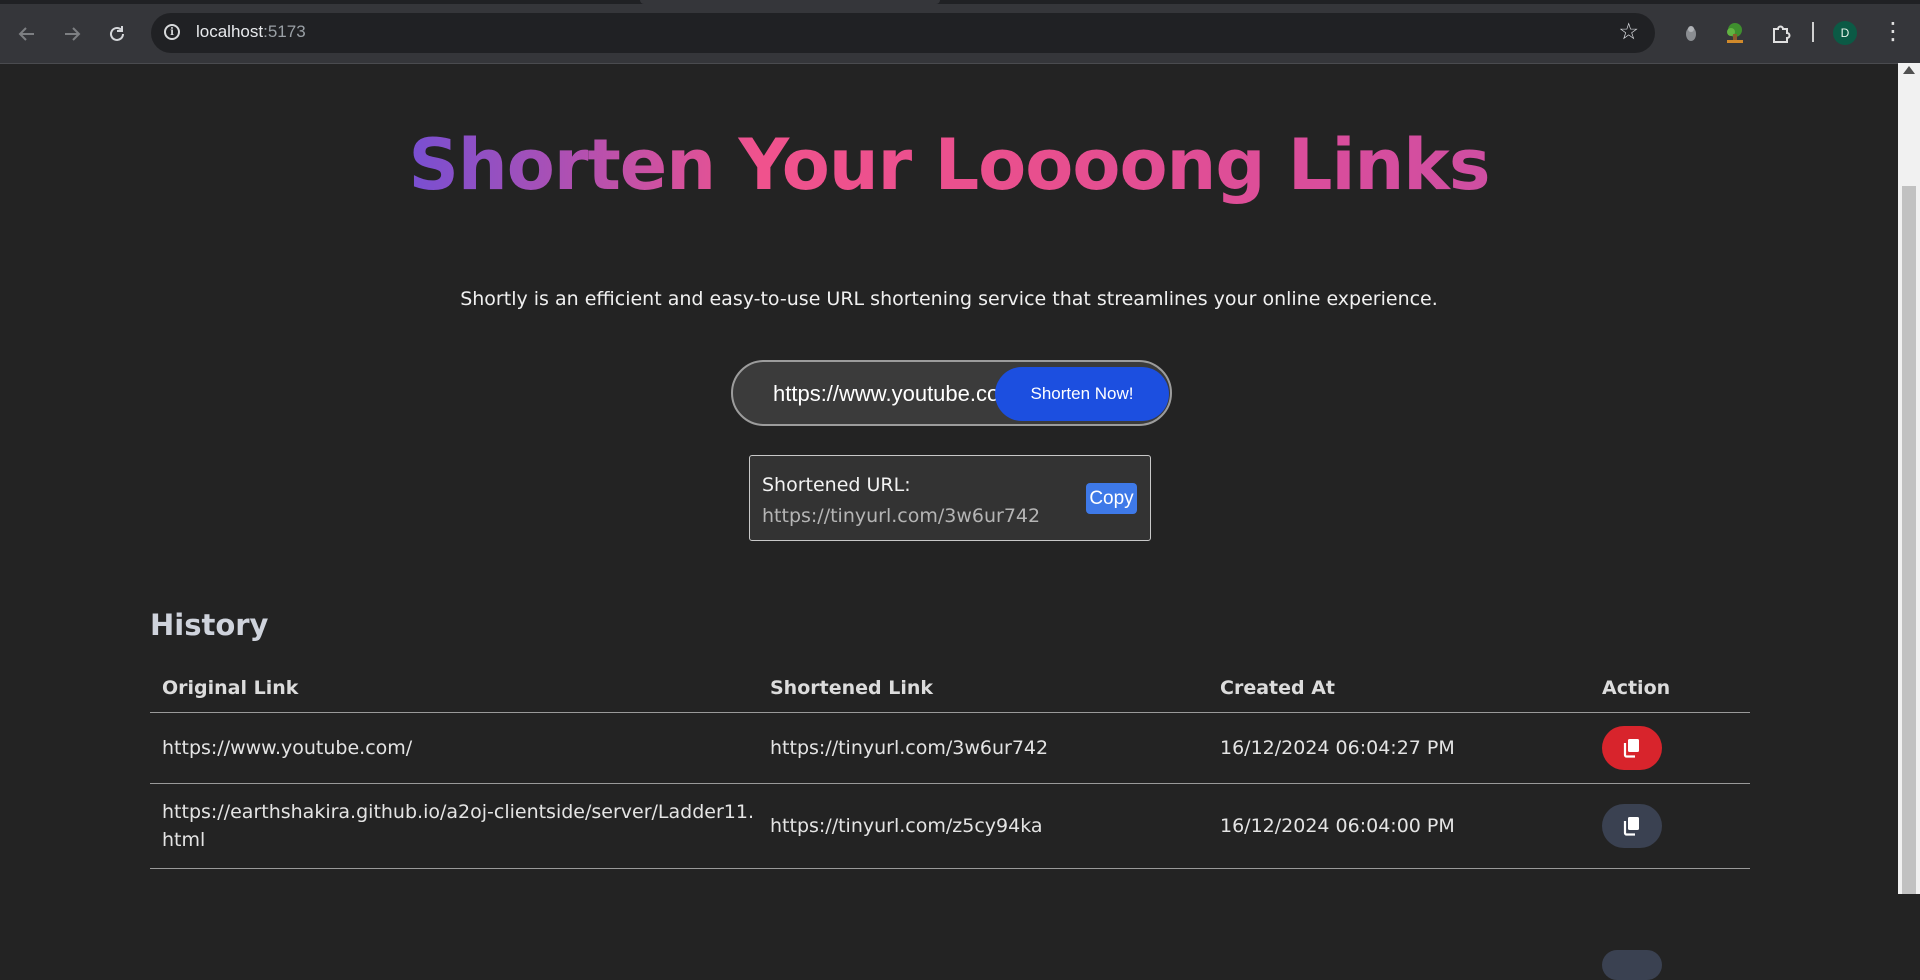 Image resolution: width=1920 pixels, height=980 pixels. What do you see at coordinates (891, 394) in the screenshot?
I see `url-input` at bounding box center [891, 394].